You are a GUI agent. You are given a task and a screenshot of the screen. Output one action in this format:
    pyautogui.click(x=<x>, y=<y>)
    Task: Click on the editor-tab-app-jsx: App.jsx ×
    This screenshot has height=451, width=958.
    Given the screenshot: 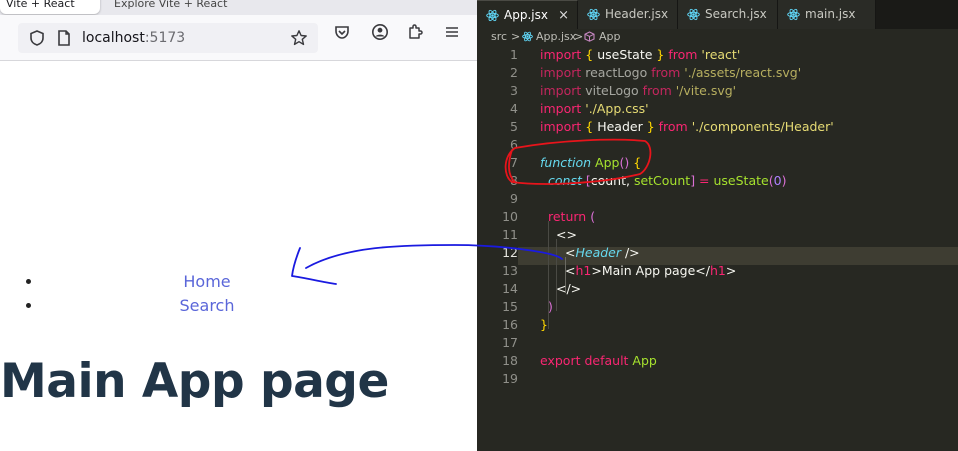 What is the action you would take?
    pyautogui.click(x=527, y=14)
    